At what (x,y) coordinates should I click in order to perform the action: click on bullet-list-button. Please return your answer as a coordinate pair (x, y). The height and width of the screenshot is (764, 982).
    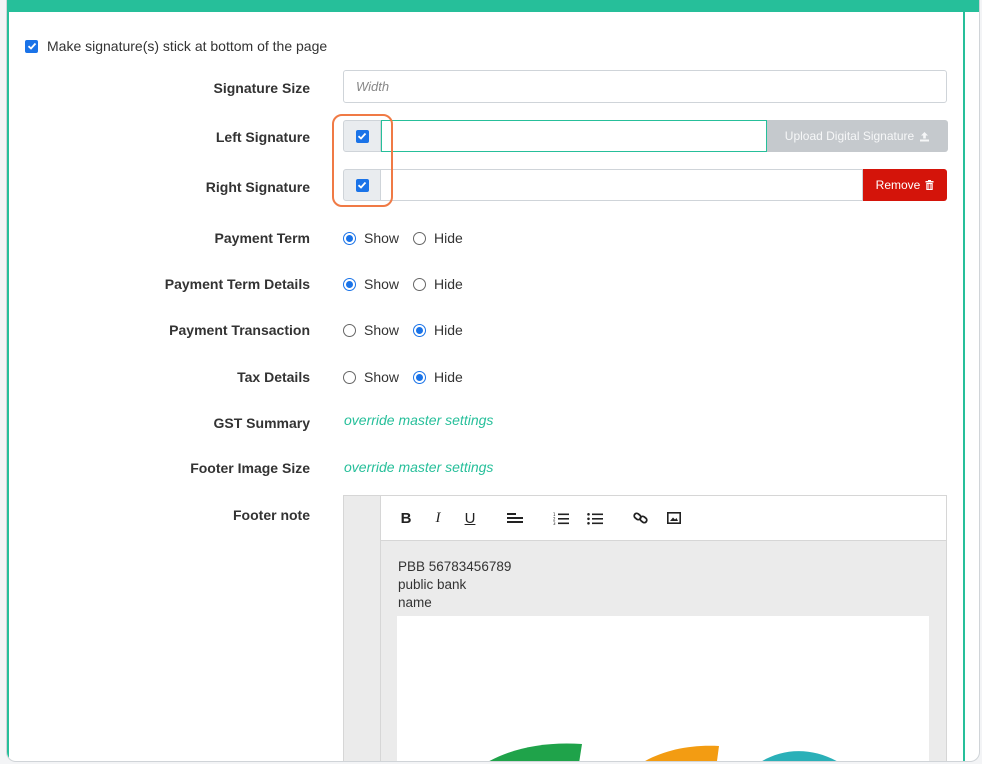
    Looking at the image, I should click on (595, 518).